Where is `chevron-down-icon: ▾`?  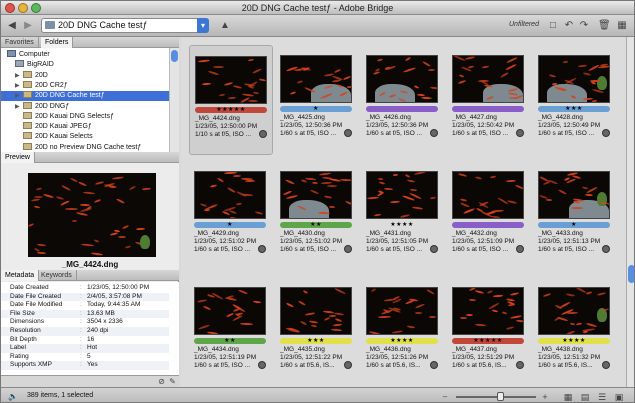
chevron-down-icon: ▾ is located at coordinates (203, 25).